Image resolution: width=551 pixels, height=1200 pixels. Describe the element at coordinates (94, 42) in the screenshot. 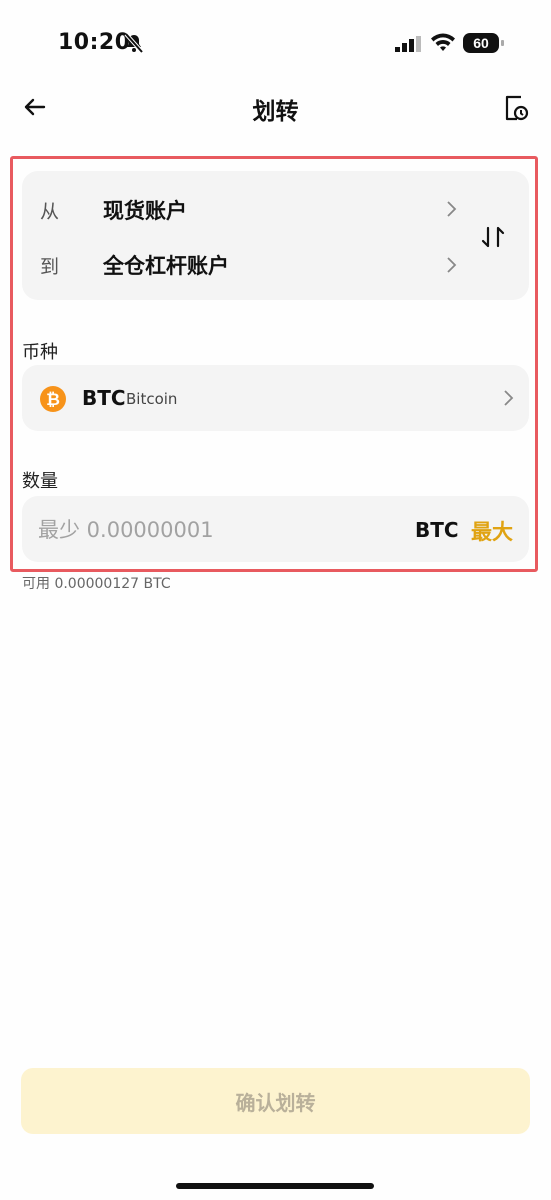

I see `status-time: 10:20` at that location.